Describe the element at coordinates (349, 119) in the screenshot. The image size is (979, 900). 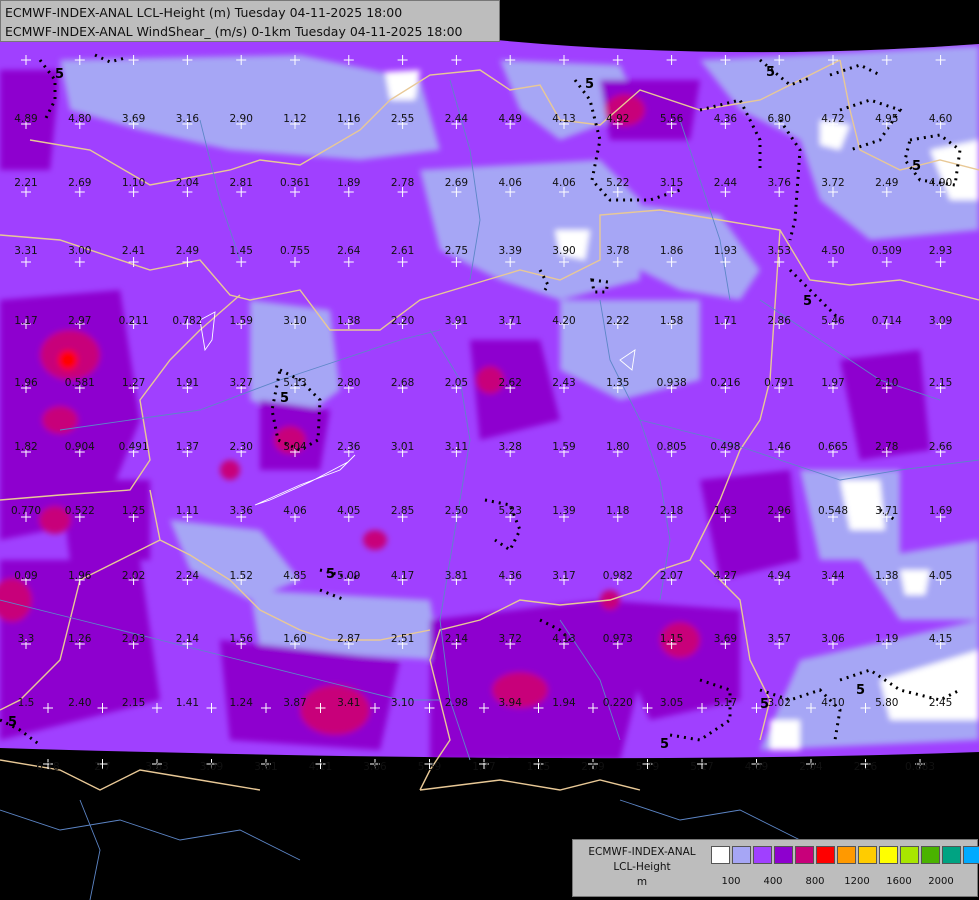
I see `grid-value-label: 1.16` at that location.